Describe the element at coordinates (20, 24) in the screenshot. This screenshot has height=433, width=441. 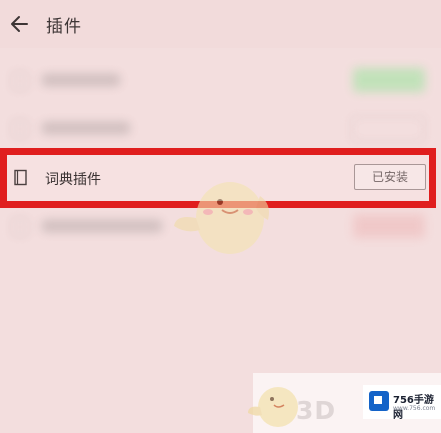
I see `back-arrow-icon` at that location.